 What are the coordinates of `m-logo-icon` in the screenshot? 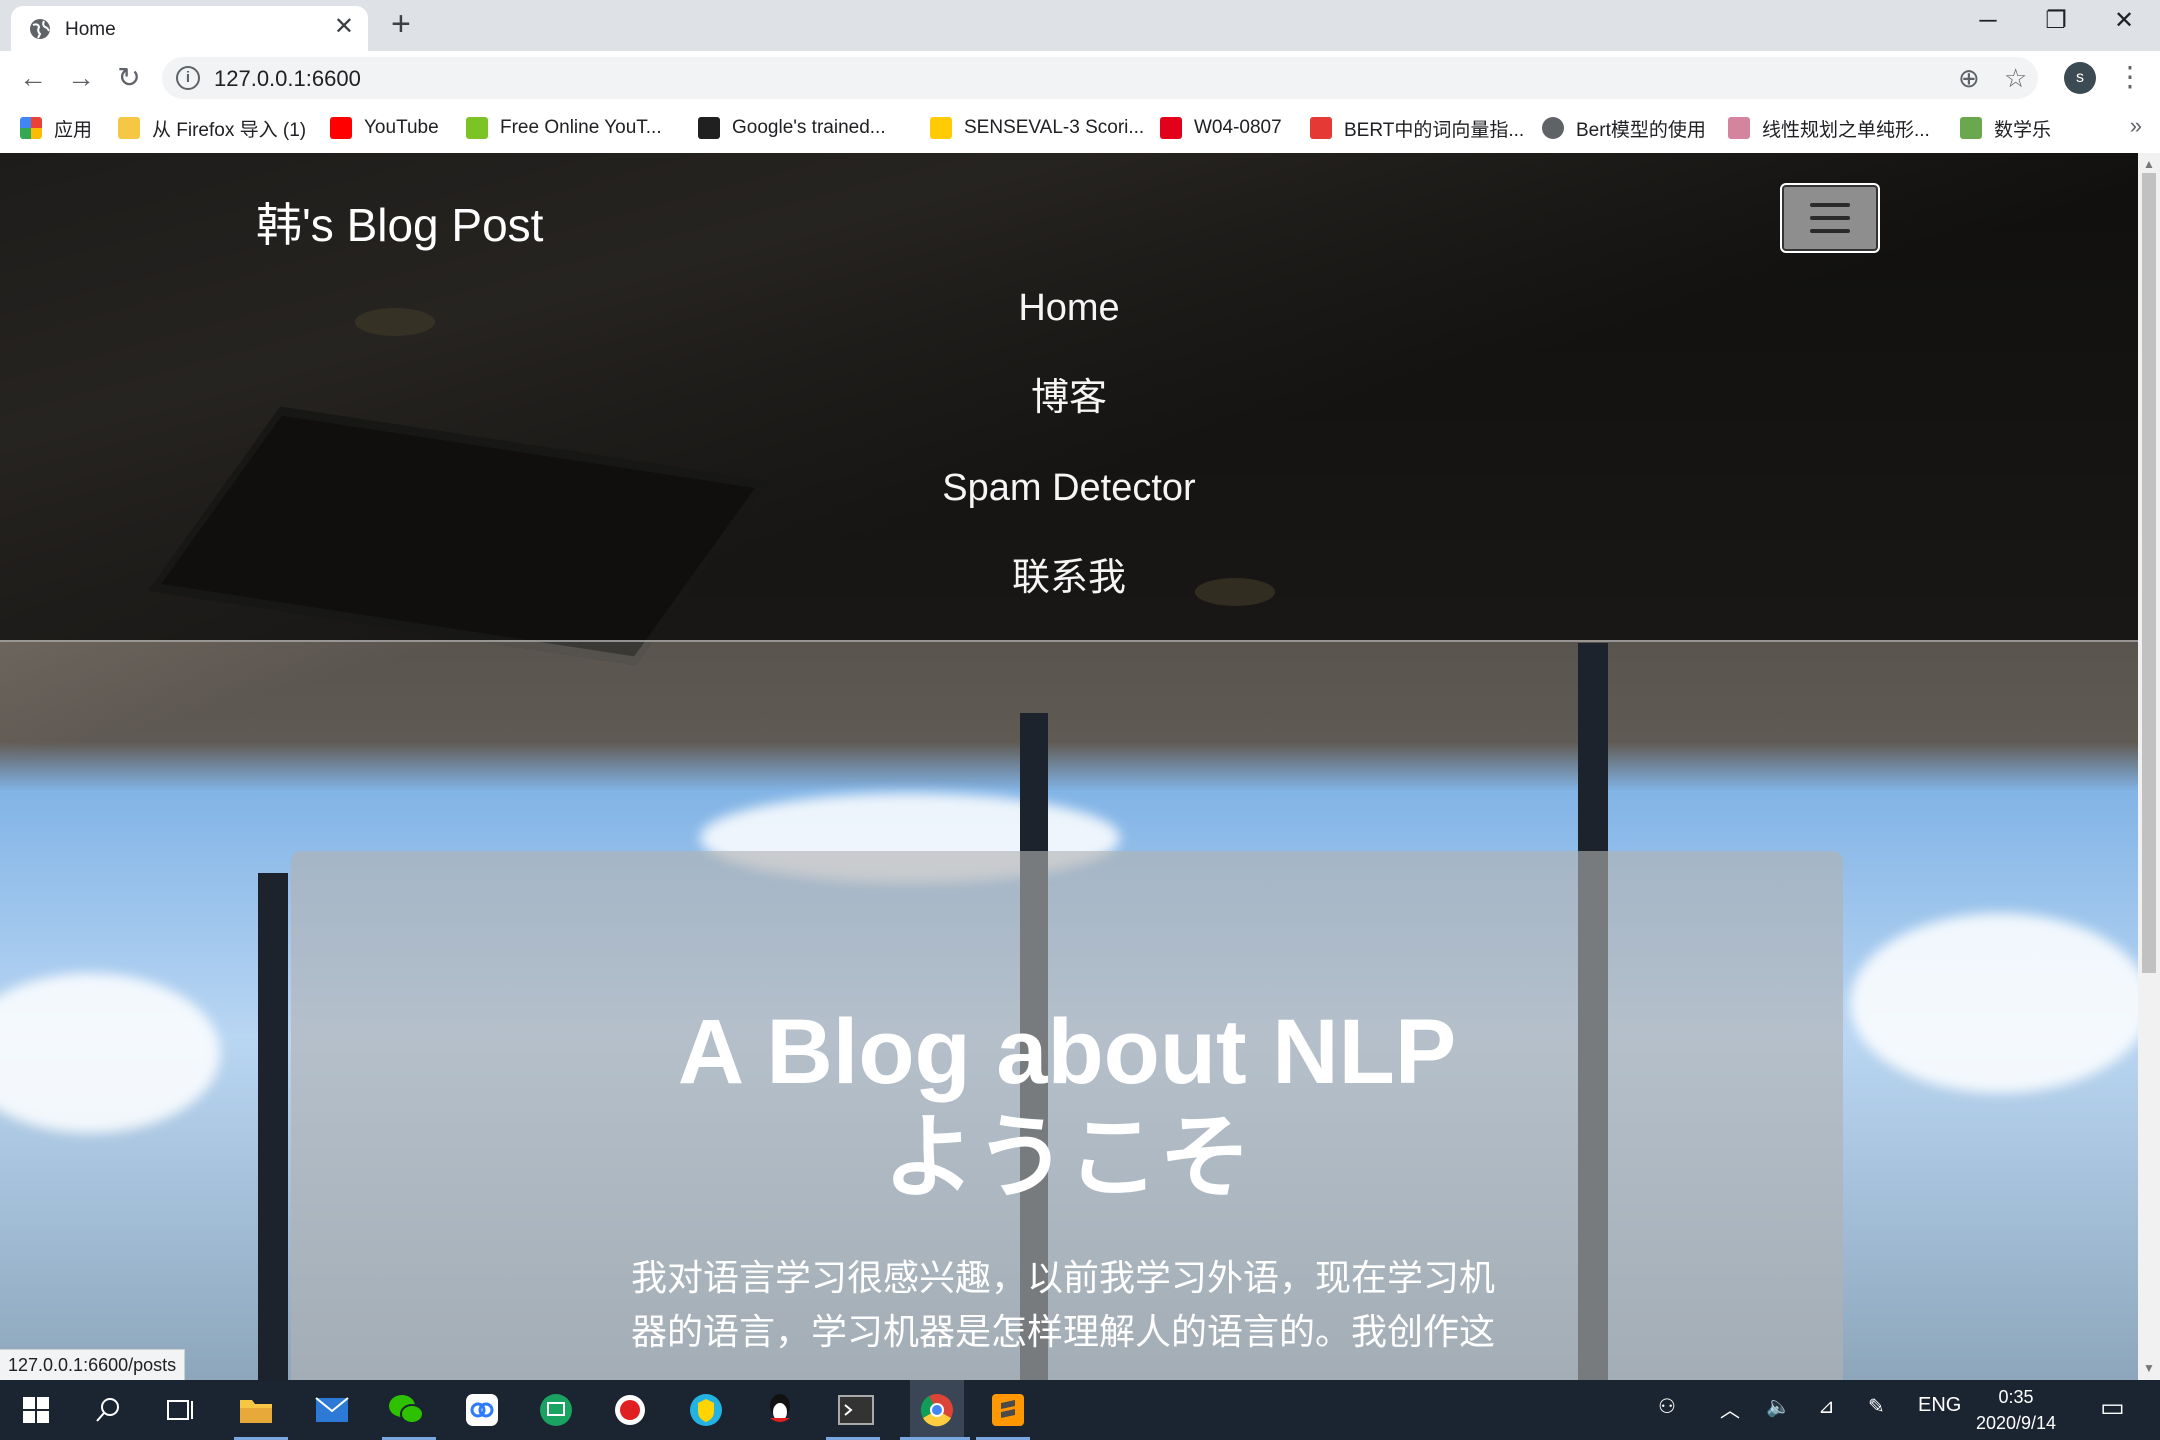 It's located at (941, 128).